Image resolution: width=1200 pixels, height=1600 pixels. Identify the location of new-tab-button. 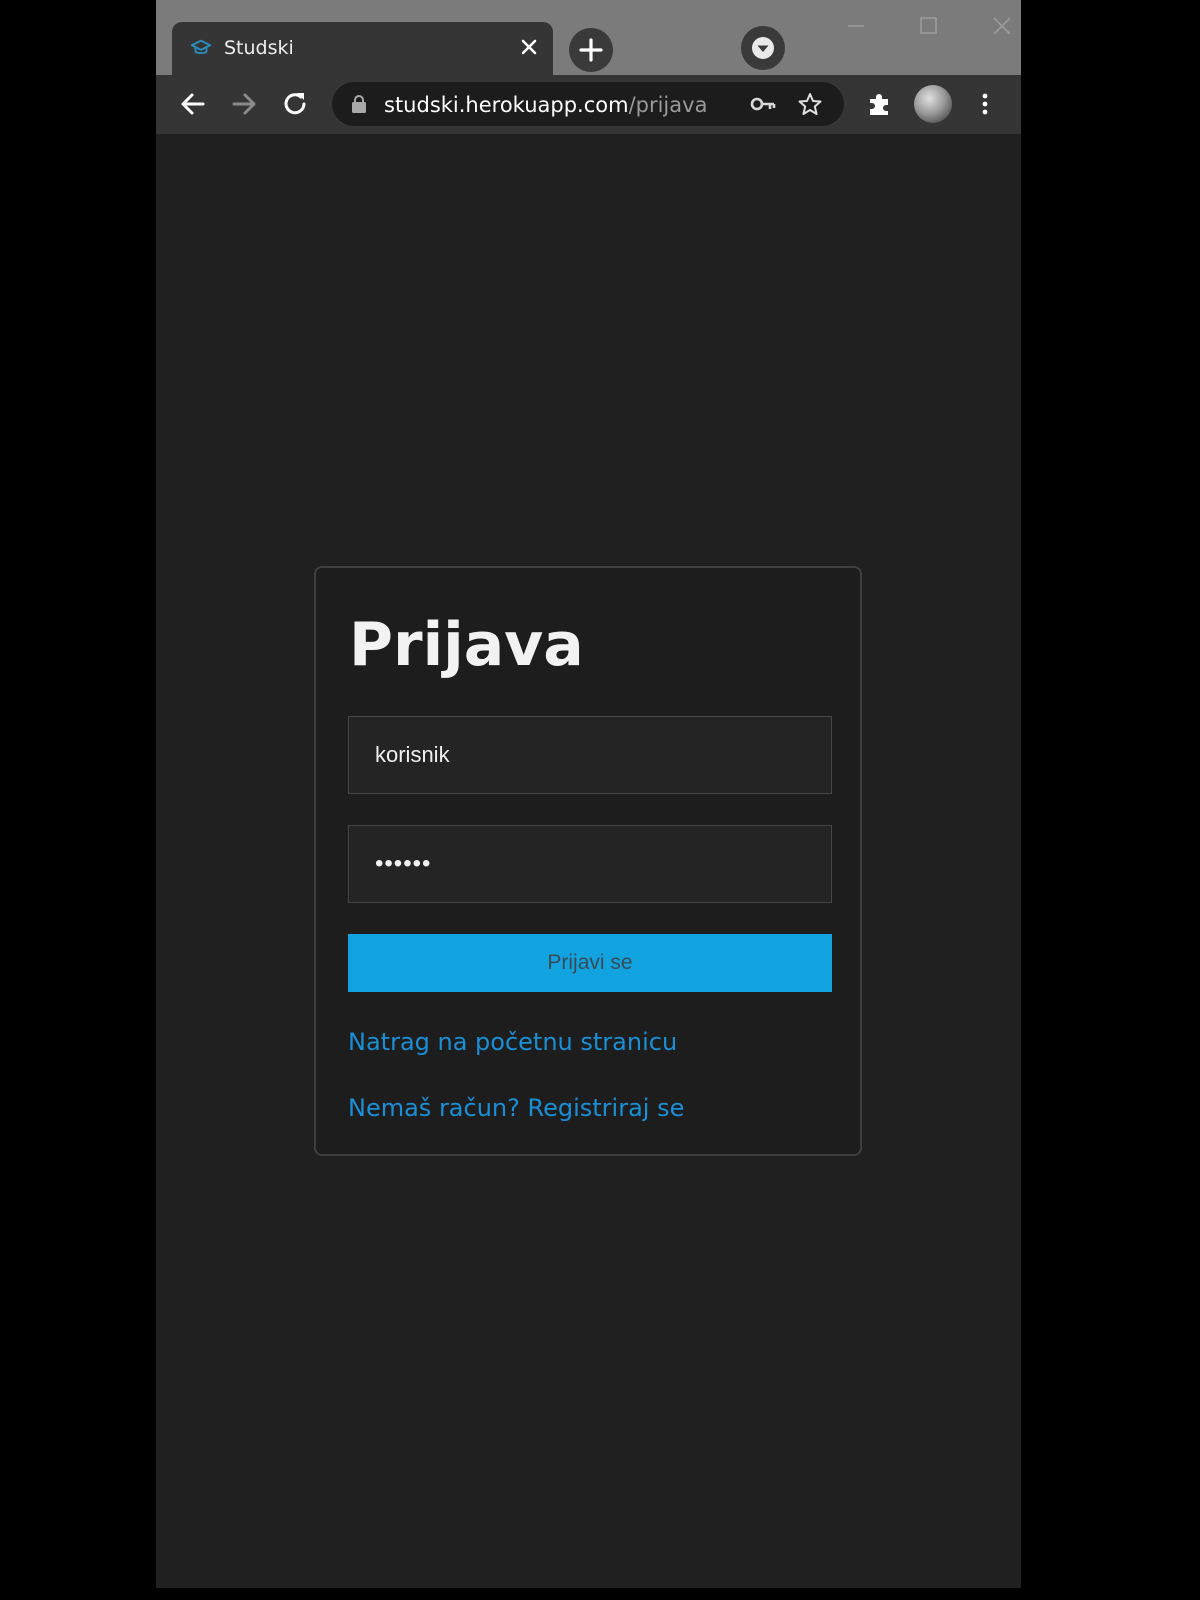
(591, 50).